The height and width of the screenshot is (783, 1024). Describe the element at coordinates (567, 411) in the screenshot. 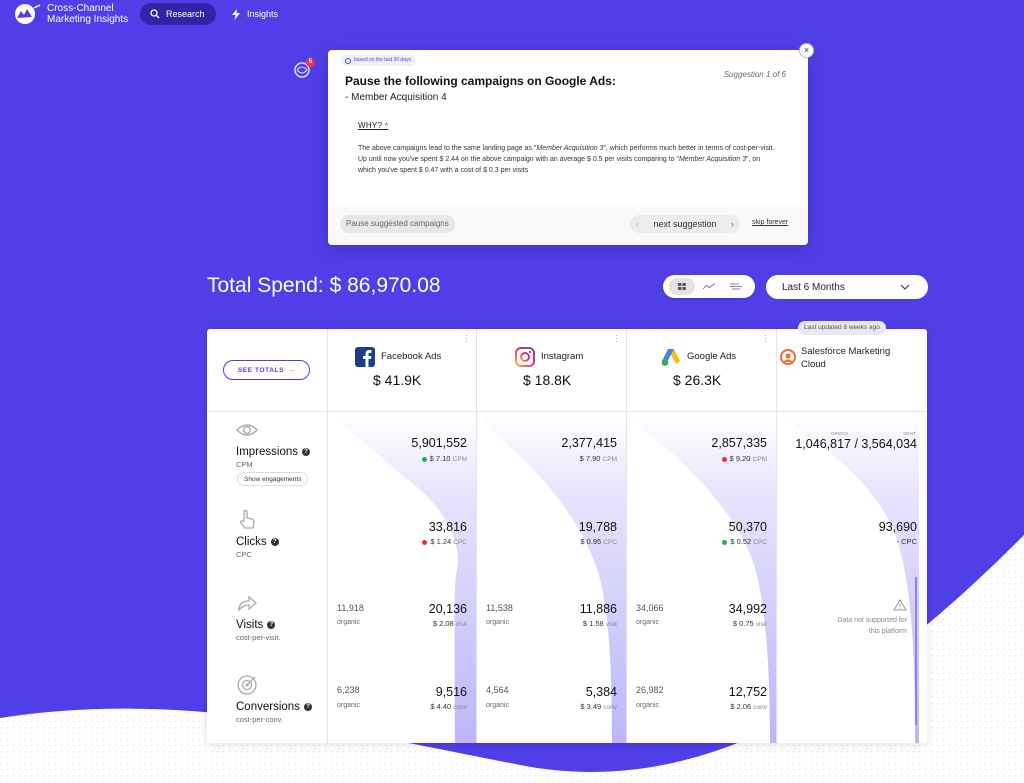

I see `header-divider` at that location.